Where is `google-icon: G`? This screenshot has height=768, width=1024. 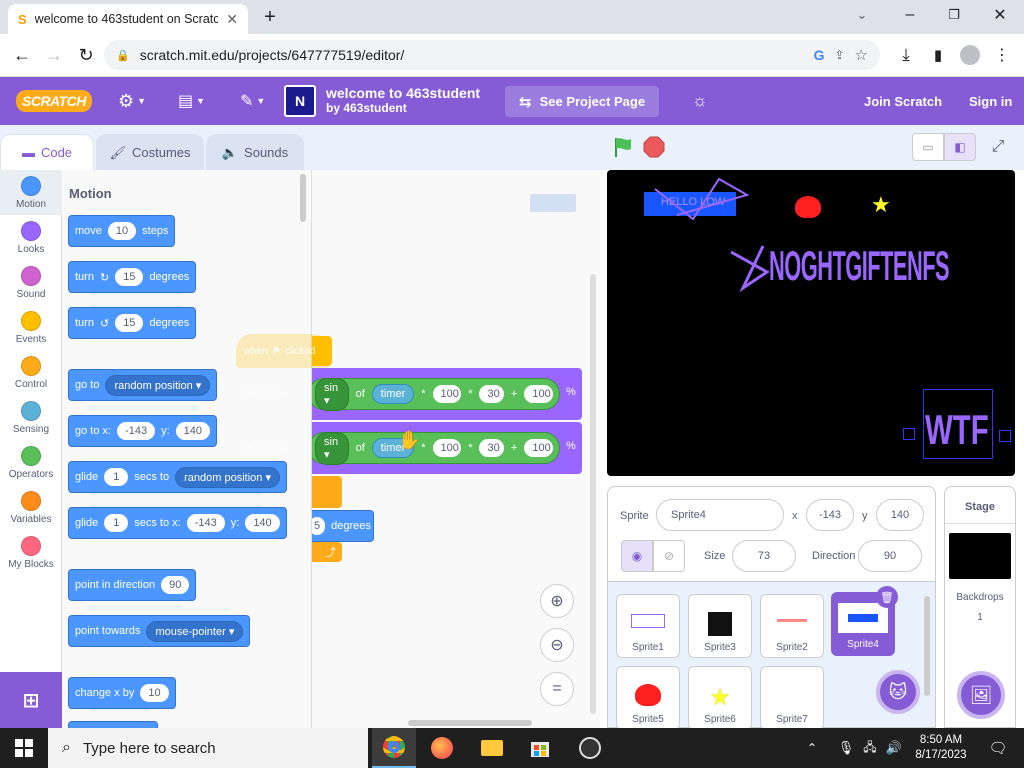
google-icon: G is located at coordinates (819, 55).